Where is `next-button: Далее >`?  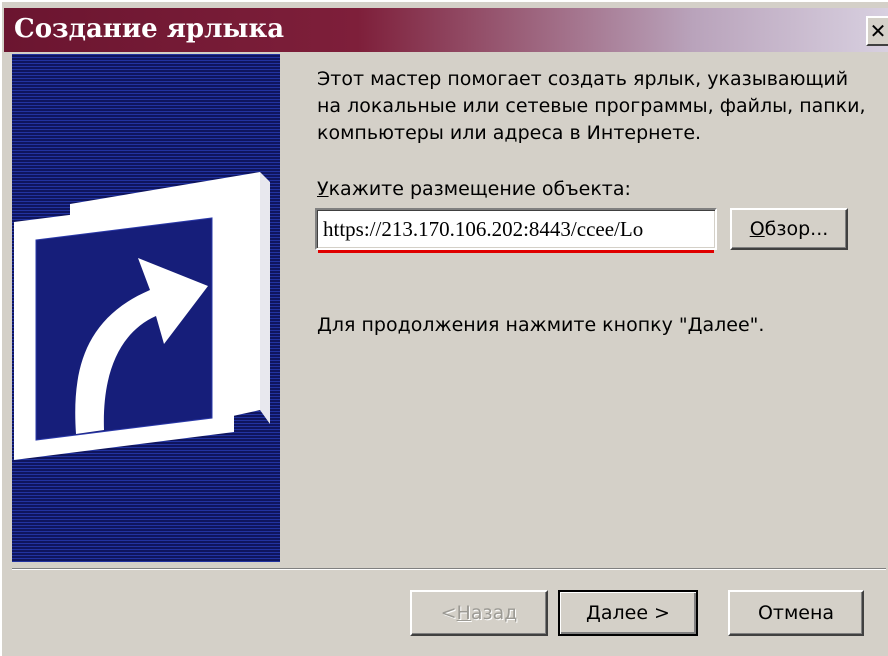 next-button: Далее > is located at coordinates (628, 613).